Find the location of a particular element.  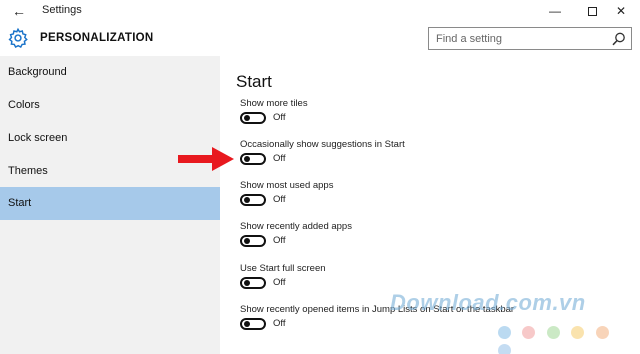

setting-label: Occasionally show suggestions in Start is located at coordinates (322, 144).